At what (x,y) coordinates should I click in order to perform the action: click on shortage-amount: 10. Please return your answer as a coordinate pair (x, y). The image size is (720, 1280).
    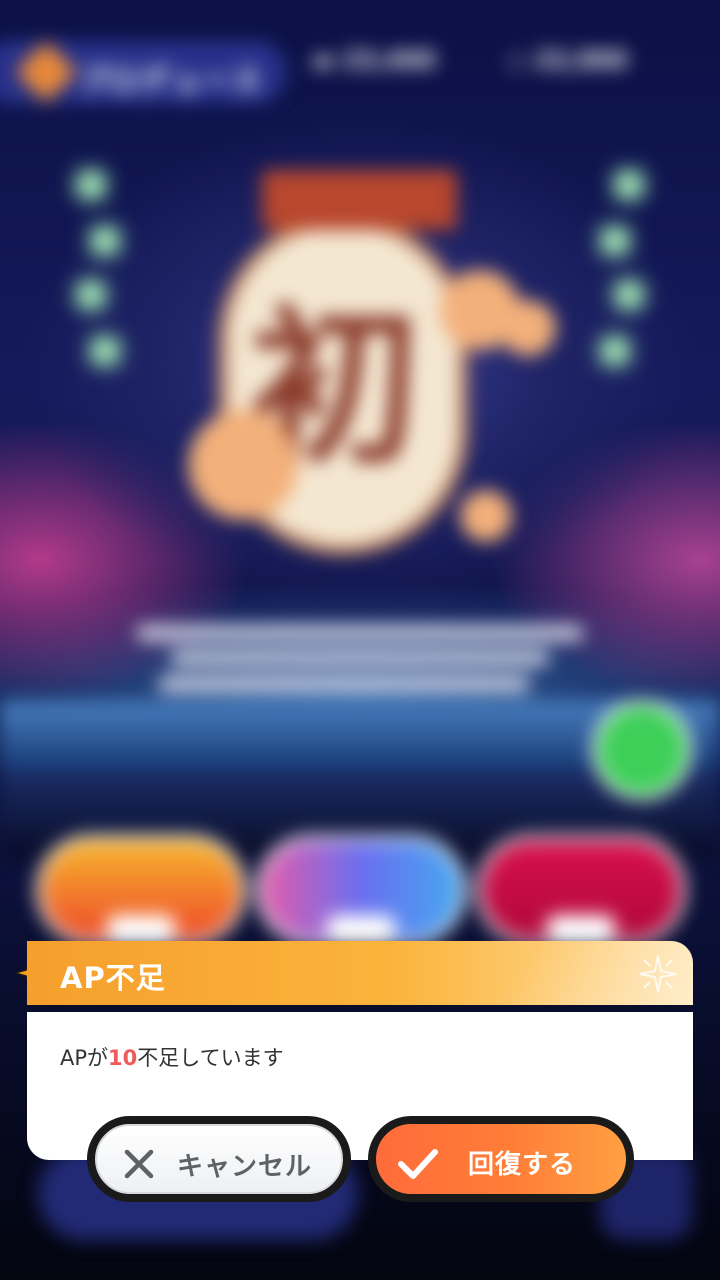
    Looking at the image, I should click on (123, 1058).